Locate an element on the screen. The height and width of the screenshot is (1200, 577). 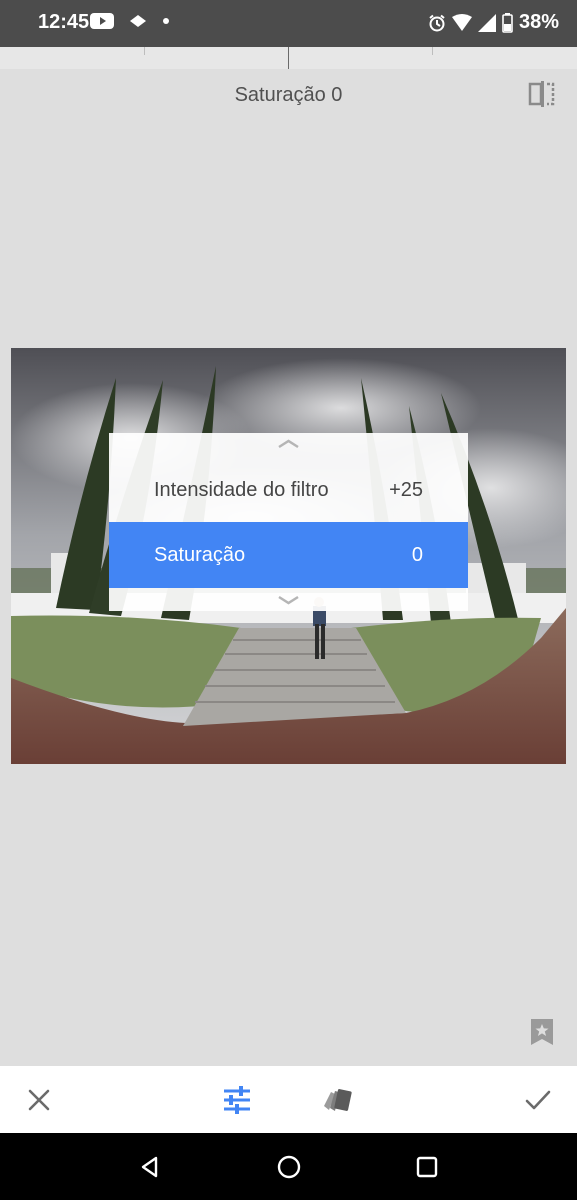
close-icon is located at coordinates (39, 1100).